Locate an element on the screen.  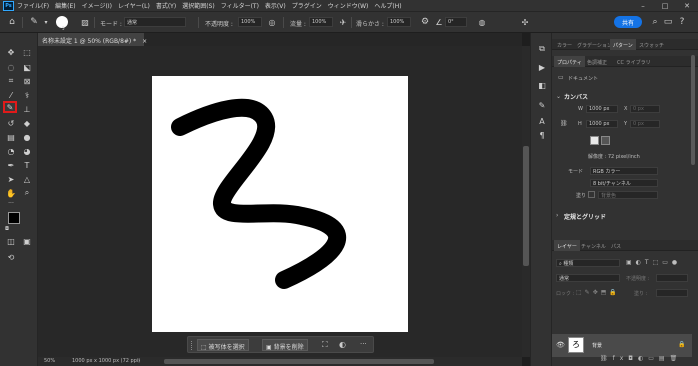
angle-field: 0° is located at coordinates (456, 22).